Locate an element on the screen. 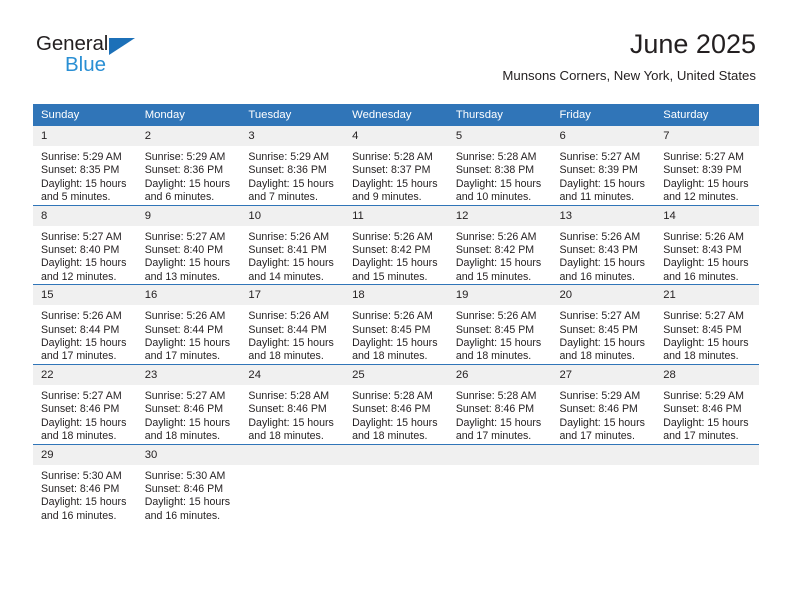 The image size is (792, 612). day-number: 27 is located at coordinates (603, 374).